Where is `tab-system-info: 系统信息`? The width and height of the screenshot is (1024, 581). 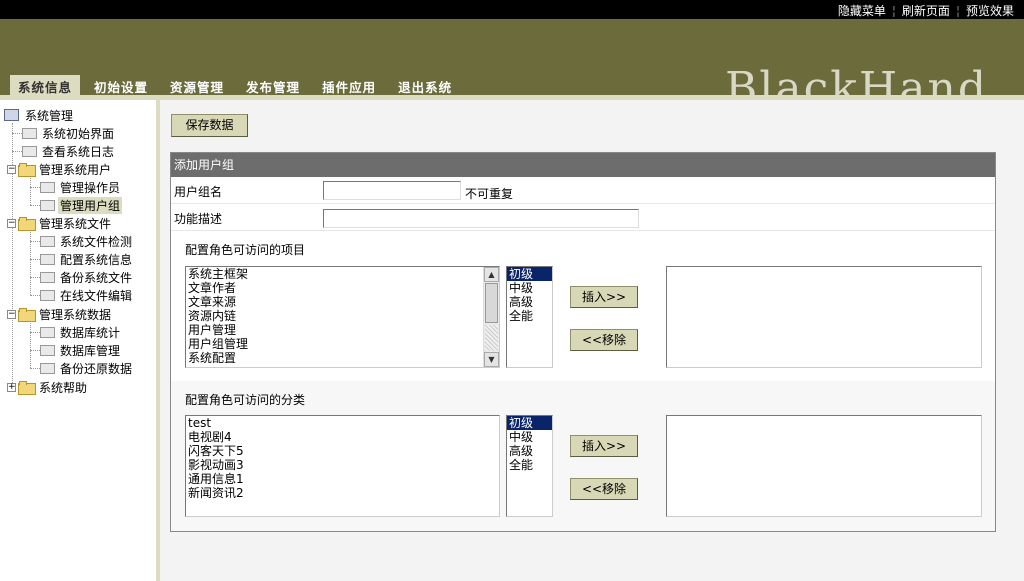
tab-system-info: 系统信息 is located at coordinates (45, 85).